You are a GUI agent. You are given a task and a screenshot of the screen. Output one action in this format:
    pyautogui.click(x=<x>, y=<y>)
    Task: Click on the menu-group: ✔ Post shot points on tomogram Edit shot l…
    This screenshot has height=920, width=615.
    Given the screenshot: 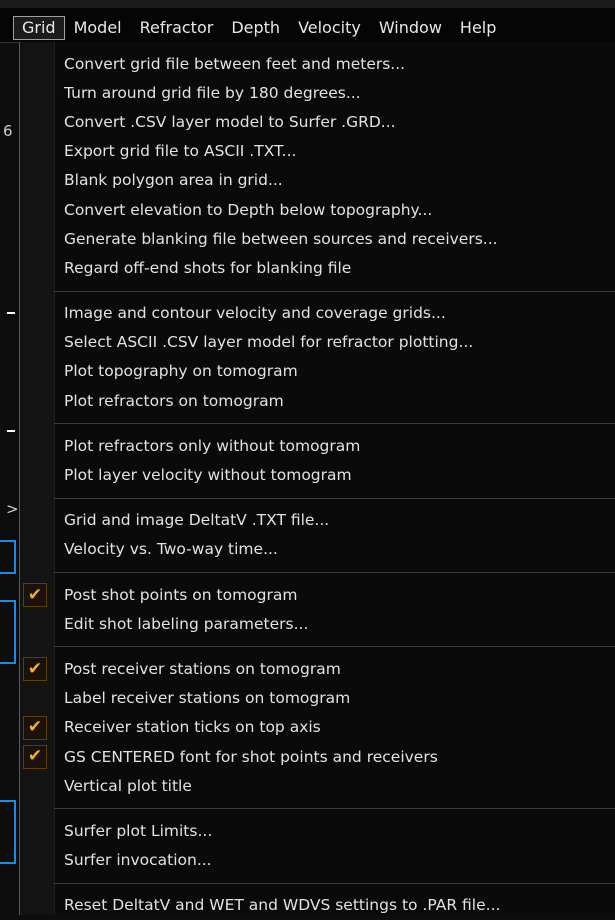 What is the action you would take?
    pyautogui.click(x=317, y=609)
    